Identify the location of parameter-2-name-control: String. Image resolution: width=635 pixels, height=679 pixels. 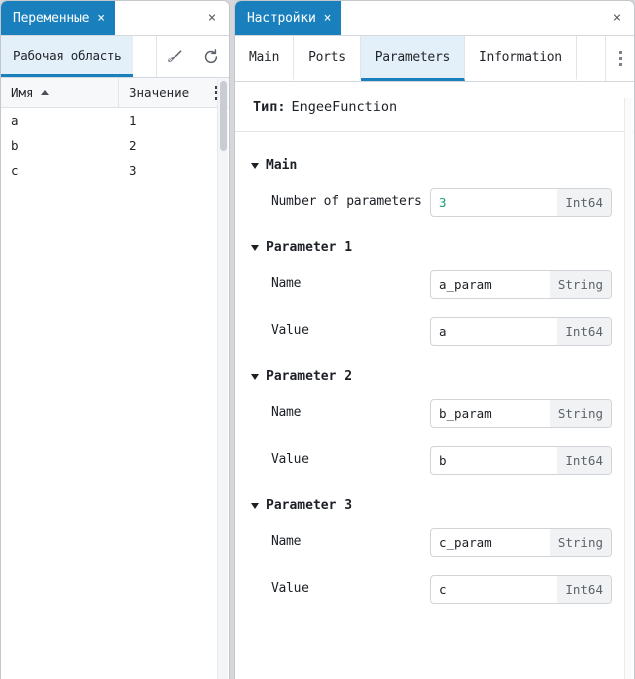
(521, 413).